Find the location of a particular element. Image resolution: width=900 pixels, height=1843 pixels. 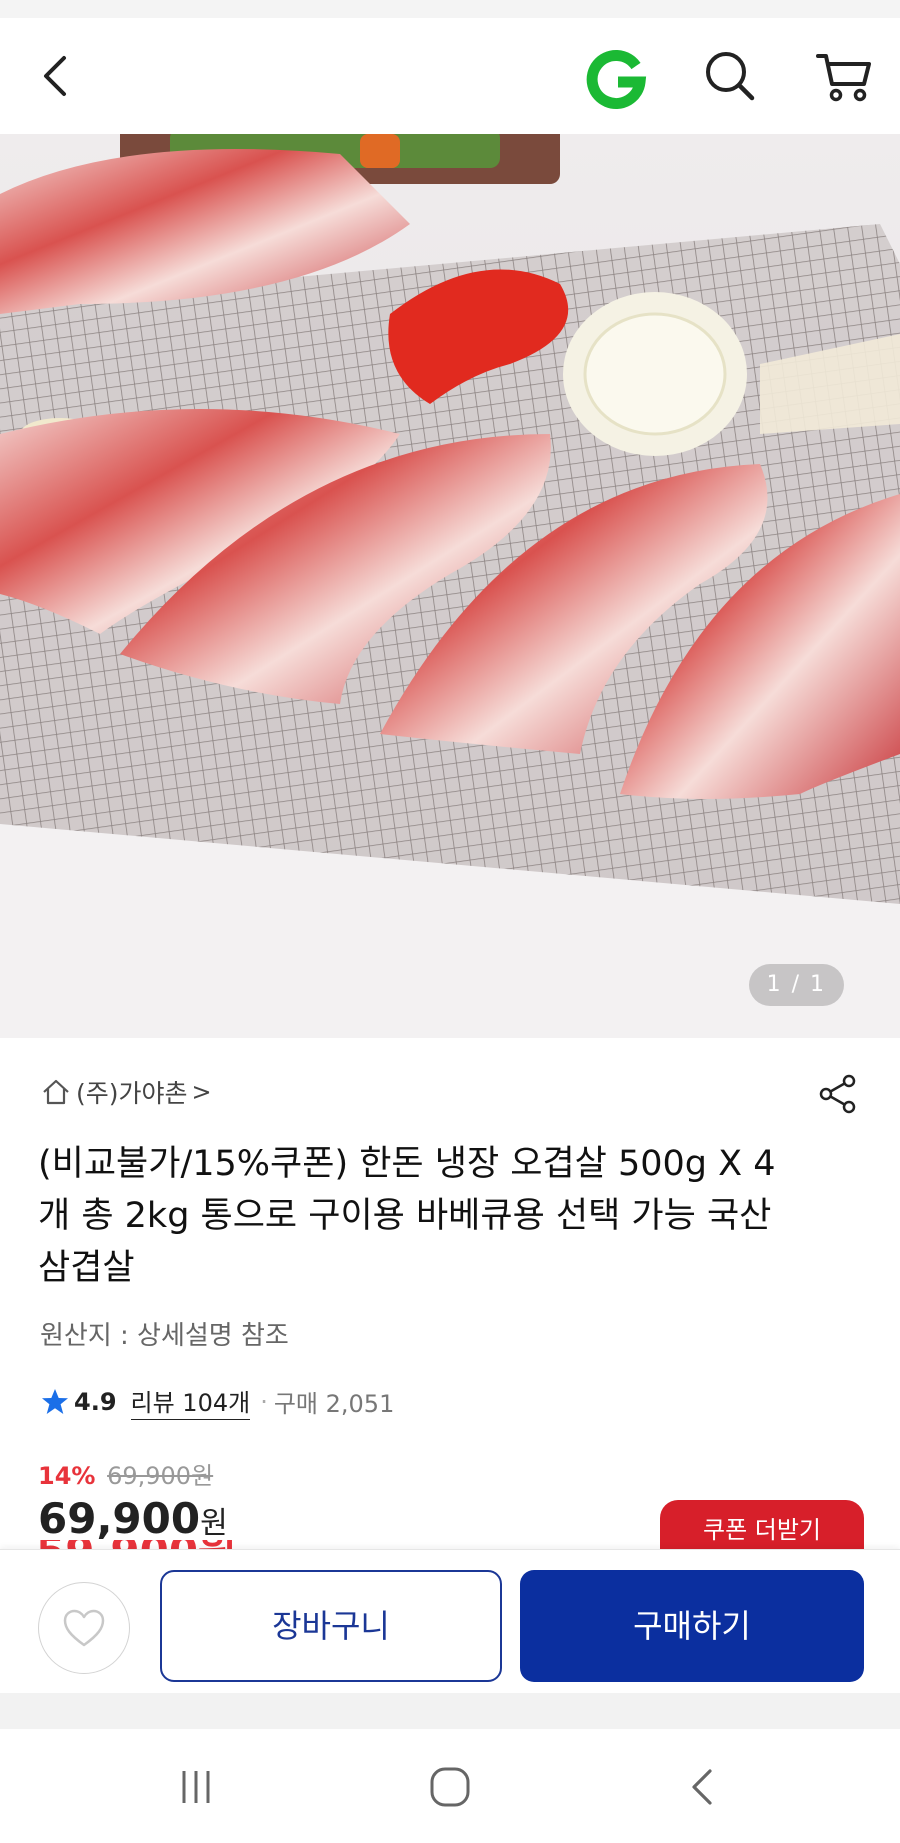

review-link: 리뷰 104개 is located at coordinates (190, 1401).